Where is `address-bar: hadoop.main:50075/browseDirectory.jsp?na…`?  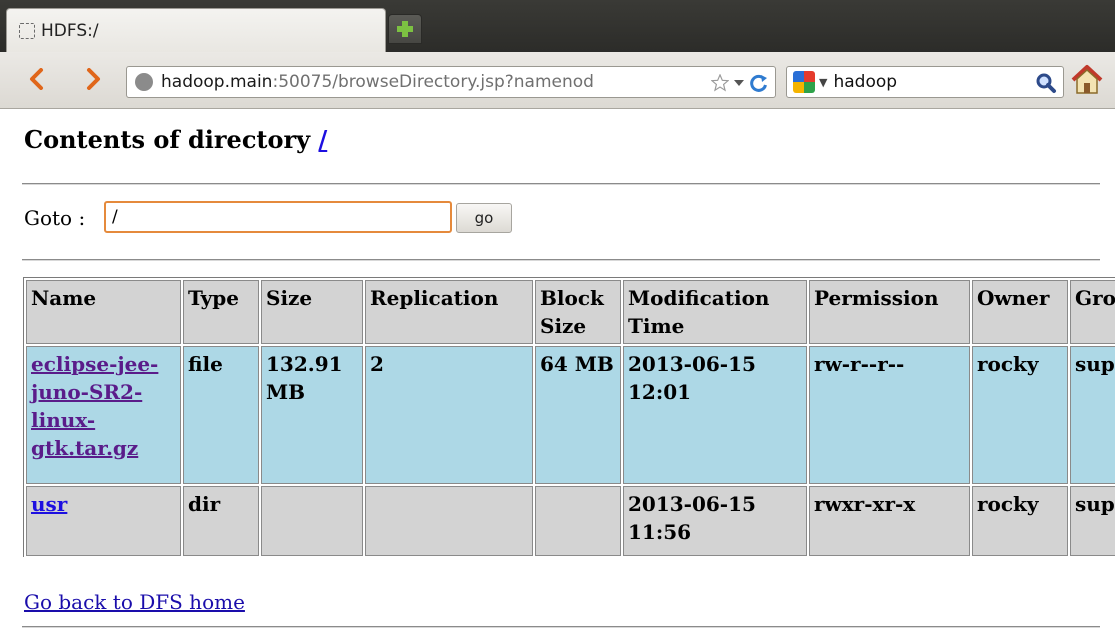 address-bar: hadoop.main:50075/browseDirectory.jsp?na… is located at coordinates (451, 82).